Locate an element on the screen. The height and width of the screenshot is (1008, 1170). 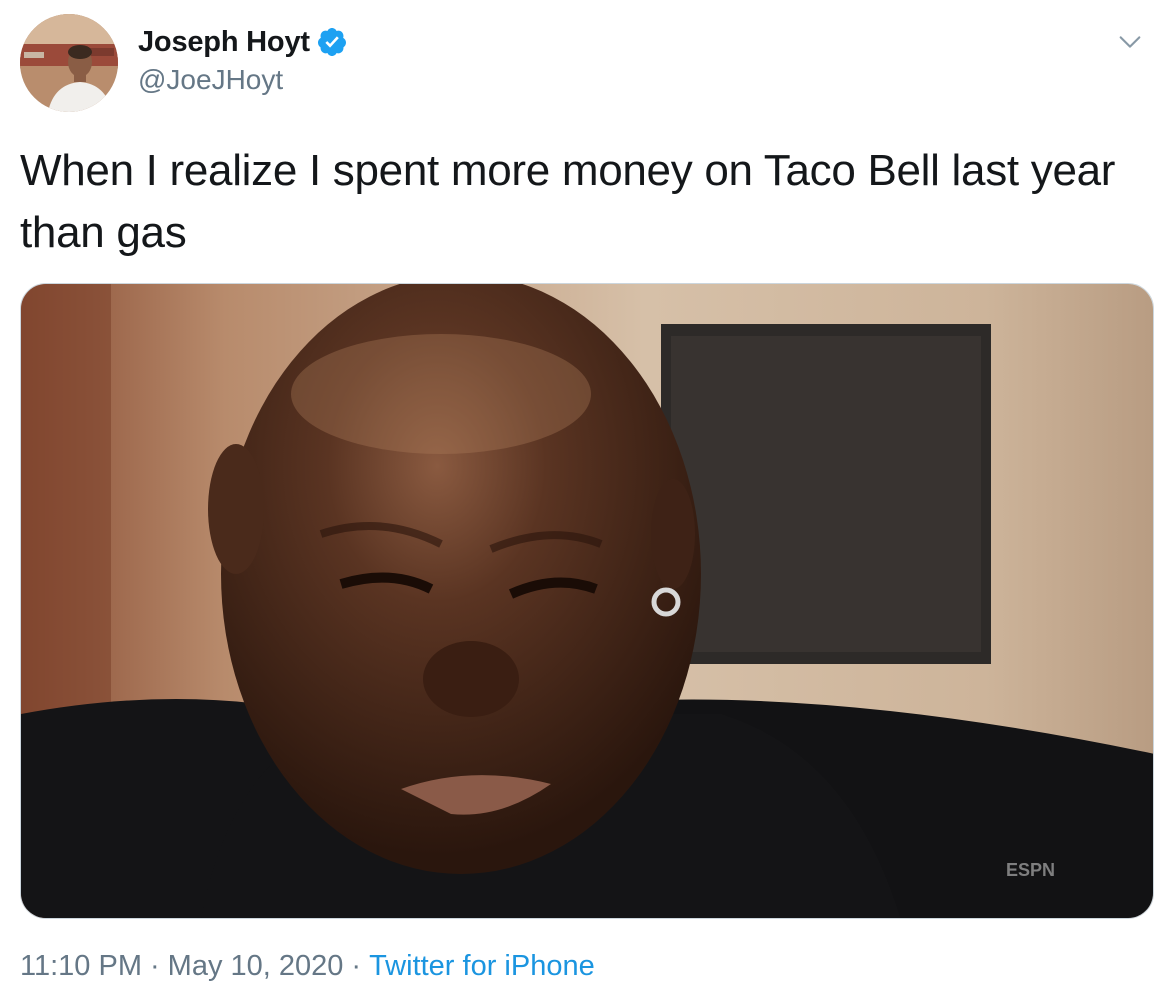
tweet-date: May 10, 2020 is located at coordinates (256, 966).